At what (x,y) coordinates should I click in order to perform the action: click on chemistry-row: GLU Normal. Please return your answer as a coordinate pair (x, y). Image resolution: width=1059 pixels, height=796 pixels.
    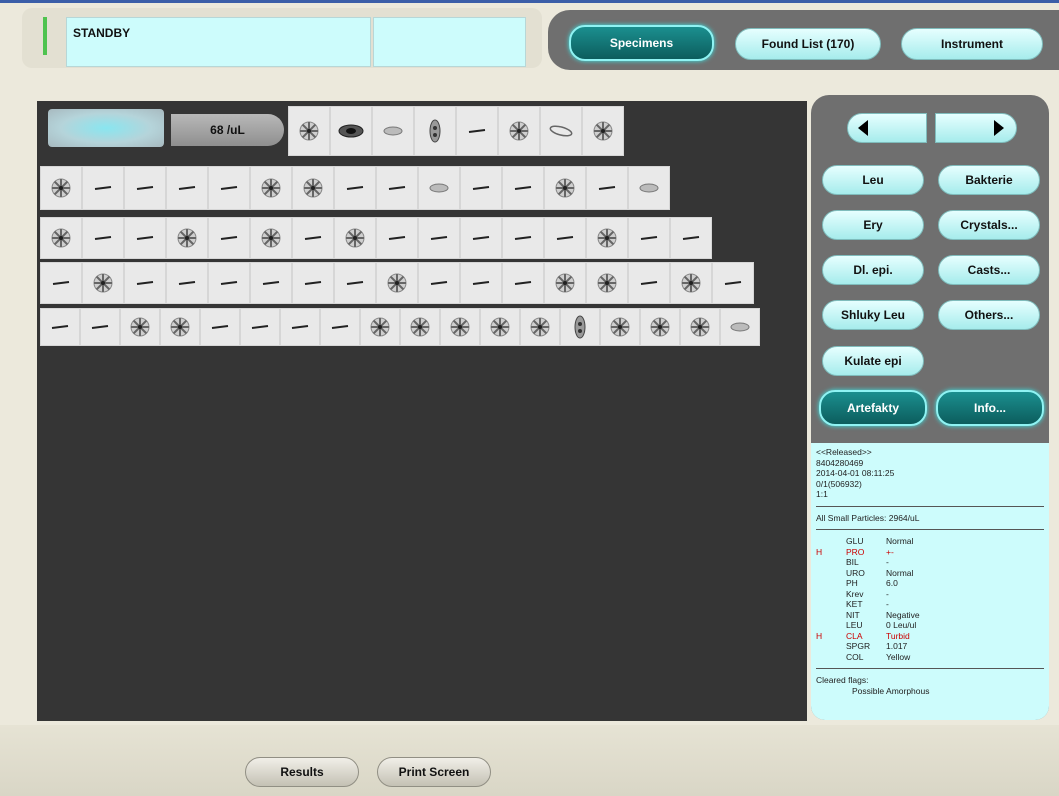
    Looking at the image, I should click on (930, 541).